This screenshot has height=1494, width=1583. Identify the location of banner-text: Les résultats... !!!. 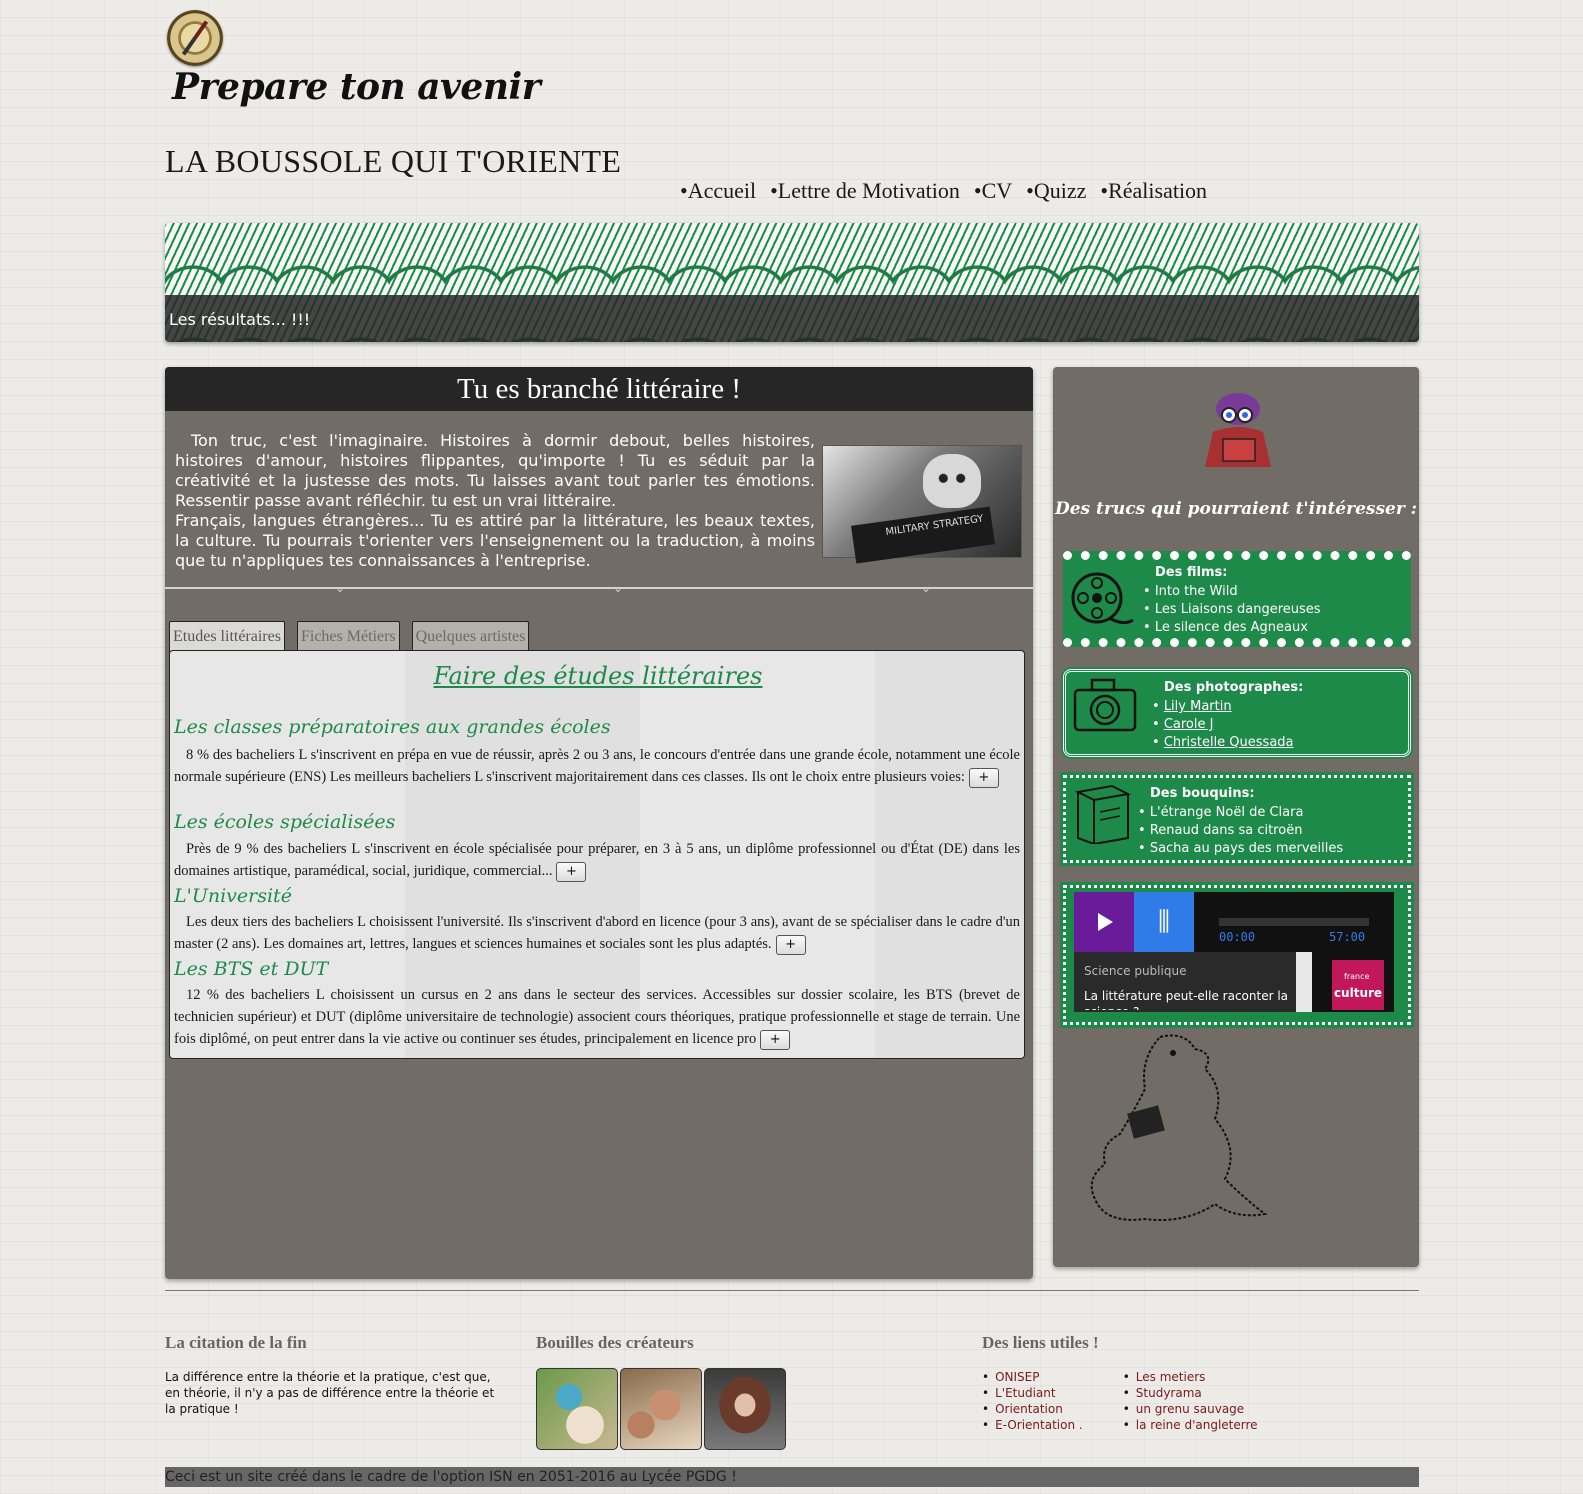
(240, 319).